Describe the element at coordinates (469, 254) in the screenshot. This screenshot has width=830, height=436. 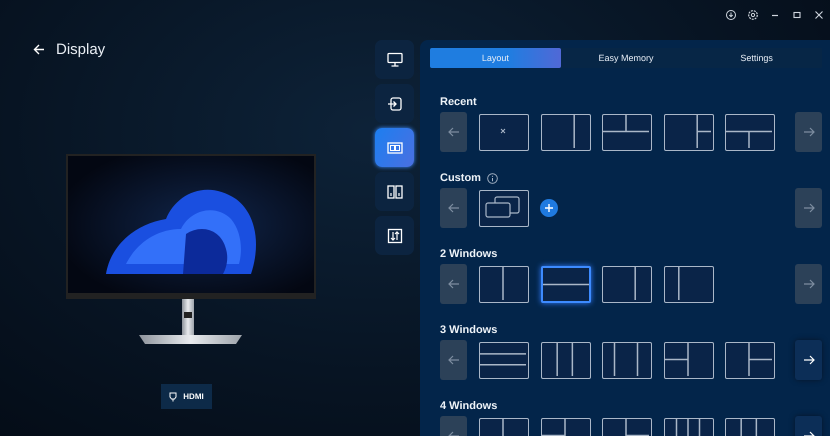
I see `section-title: 2 Windows` at that location.